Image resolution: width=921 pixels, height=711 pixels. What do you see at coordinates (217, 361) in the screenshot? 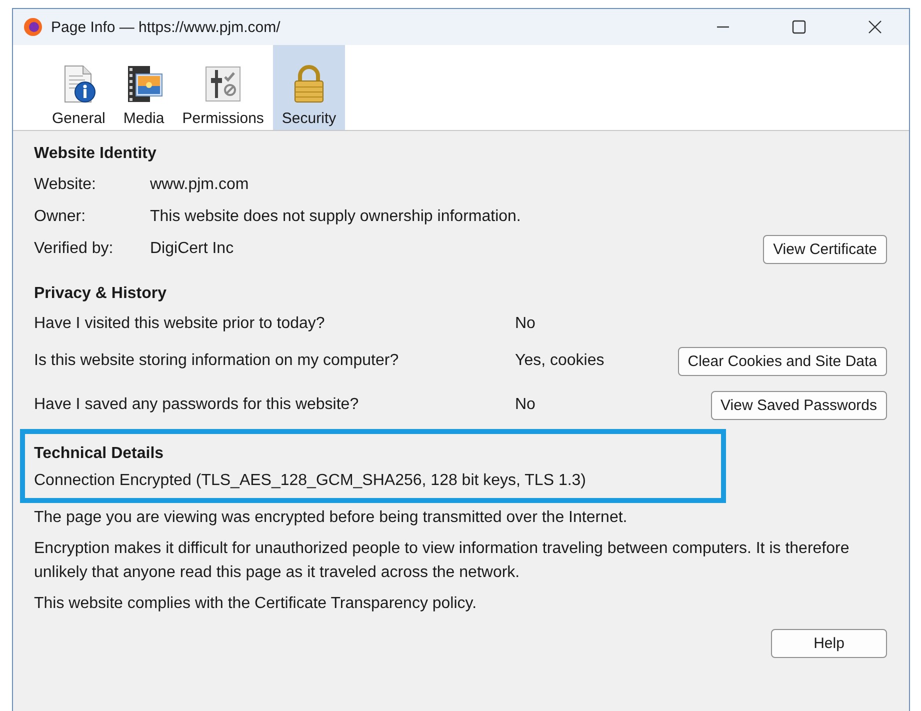
I see `question-text: Is this website storing information on my computer?` at bounding box center [217, 361].